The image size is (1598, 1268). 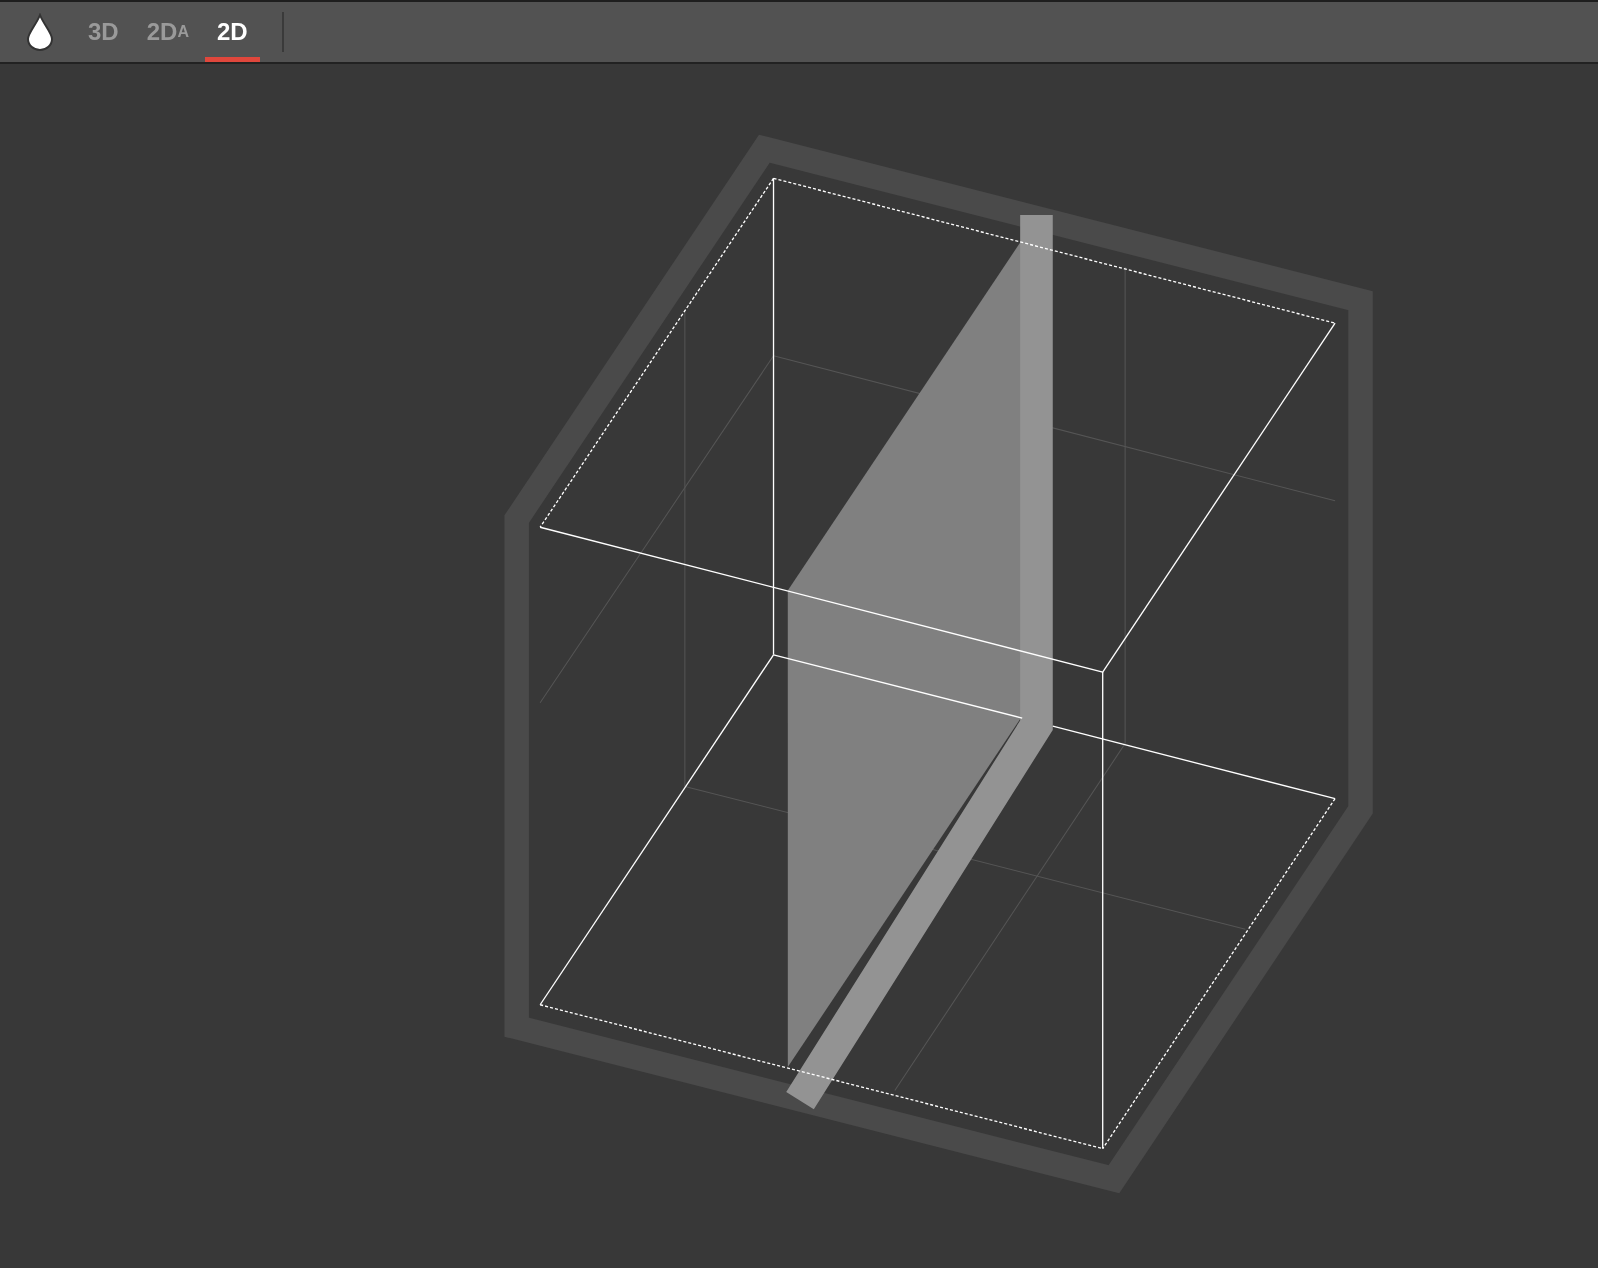 I want to click on view-tab: 2DA, so click(x=167, y=32).